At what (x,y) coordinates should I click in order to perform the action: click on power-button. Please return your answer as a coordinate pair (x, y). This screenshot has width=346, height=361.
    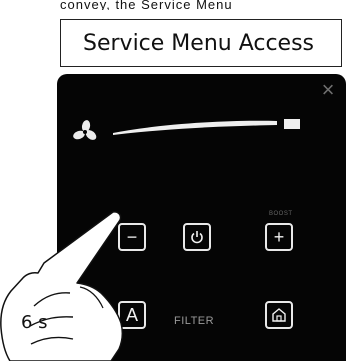
    Looking at the image, I should click on (197, 237).